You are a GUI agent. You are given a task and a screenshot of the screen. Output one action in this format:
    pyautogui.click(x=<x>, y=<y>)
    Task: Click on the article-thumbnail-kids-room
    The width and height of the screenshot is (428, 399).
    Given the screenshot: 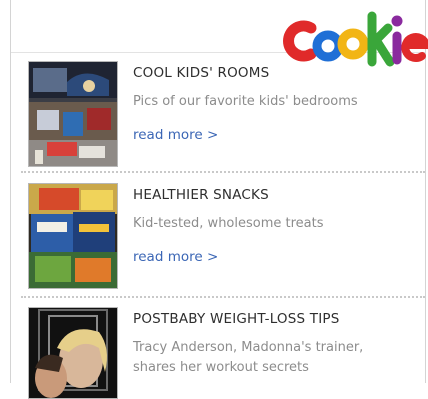 What is the action you would take?
    pyautogui.click(x=73, y=114)
    